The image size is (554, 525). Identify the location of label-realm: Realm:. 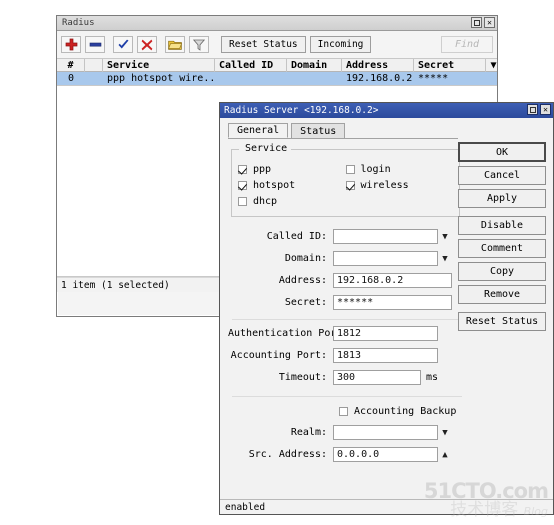
(308, 432).